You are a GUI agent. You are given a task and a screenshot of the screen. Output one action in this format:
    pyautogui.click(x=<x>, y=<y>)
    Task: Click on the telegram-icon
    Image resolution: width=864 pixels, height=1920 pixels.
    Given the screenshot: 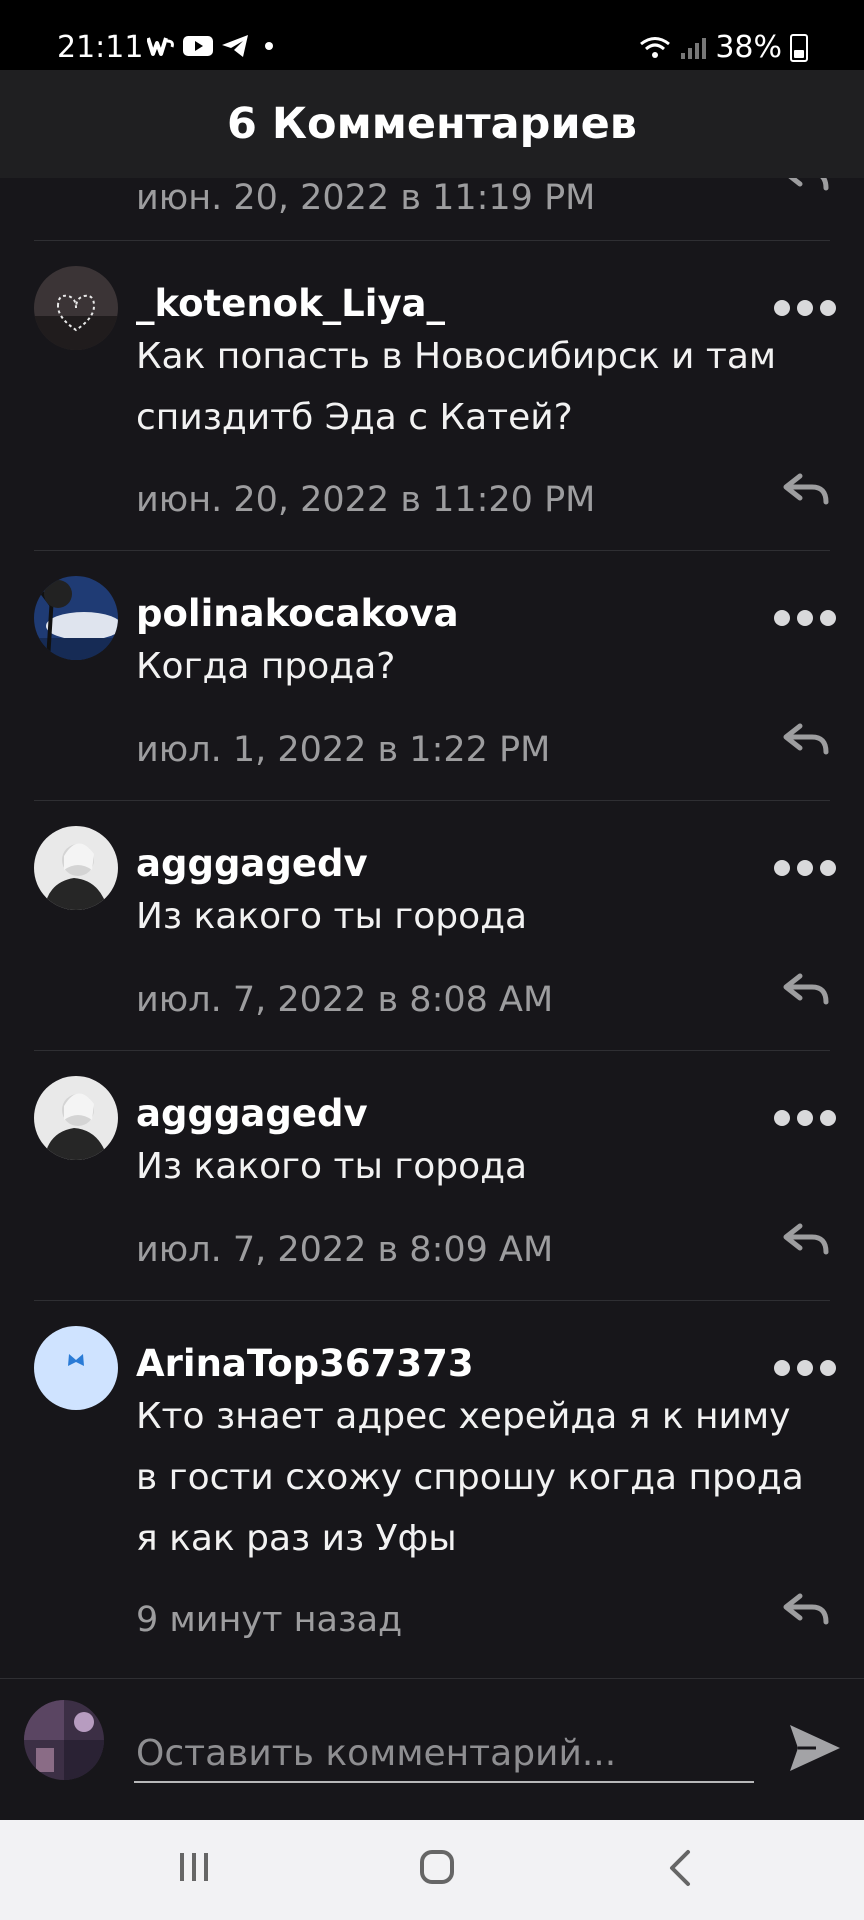 What is the action you would take?
    pyautogui.click(x=235, y=46)
    